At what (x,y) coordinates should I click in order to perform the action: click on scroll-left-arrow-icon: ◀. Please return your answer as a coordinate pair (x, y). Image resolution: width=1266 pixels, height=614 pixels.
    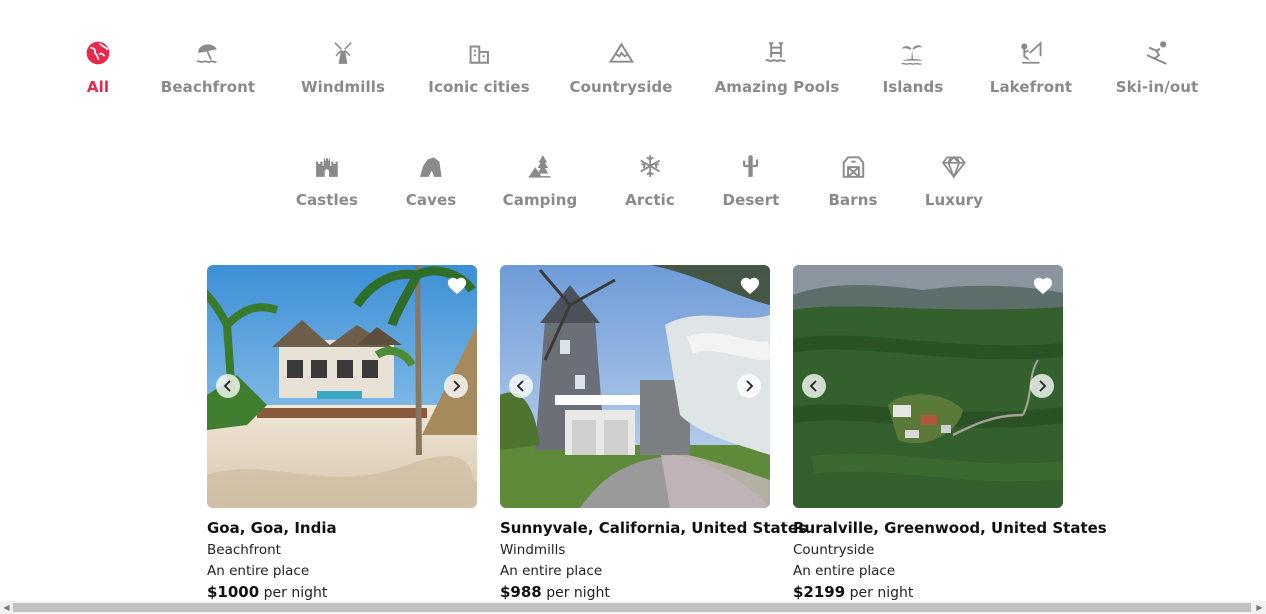
    Looking at the image, I should click on (6, 607).